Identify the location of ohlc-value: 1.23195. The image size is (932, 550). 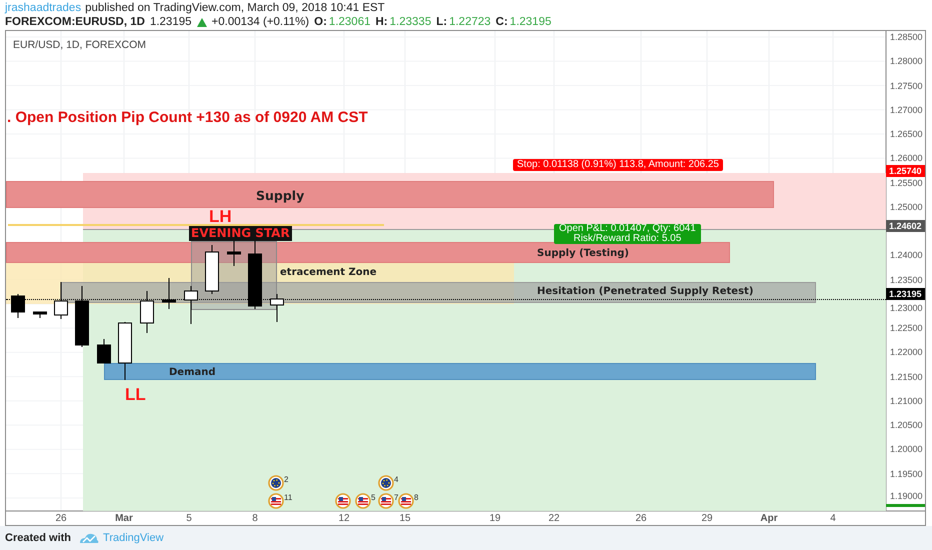
(531, 22).